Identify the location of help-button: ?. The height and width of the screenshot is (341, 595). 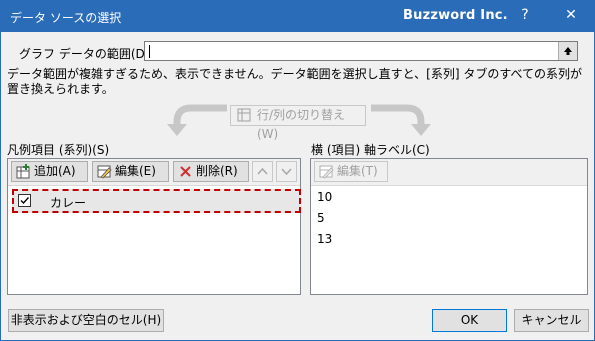
(525, 15).